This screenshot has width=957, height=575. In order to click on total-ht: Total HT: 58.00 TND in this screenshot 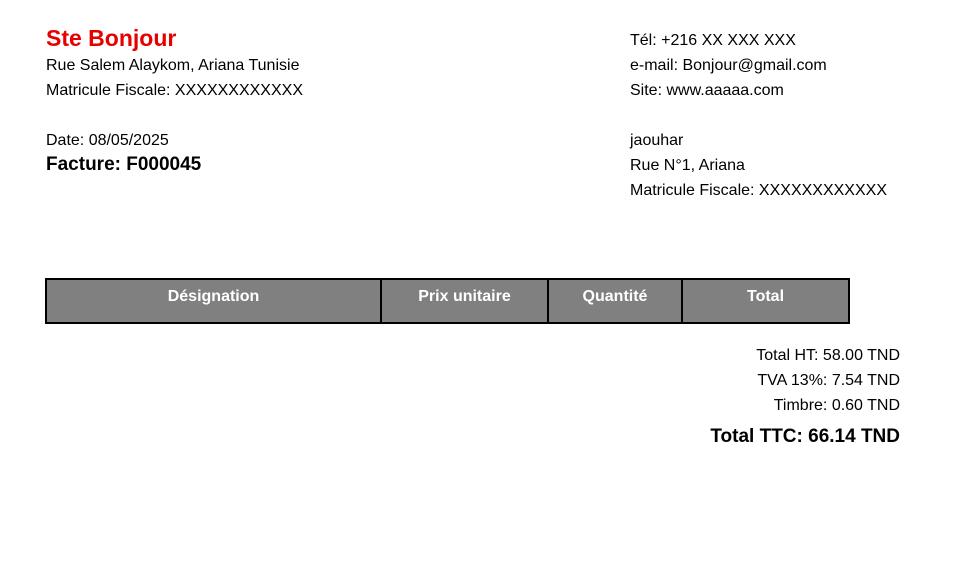, I will do `click(828, 355)`.